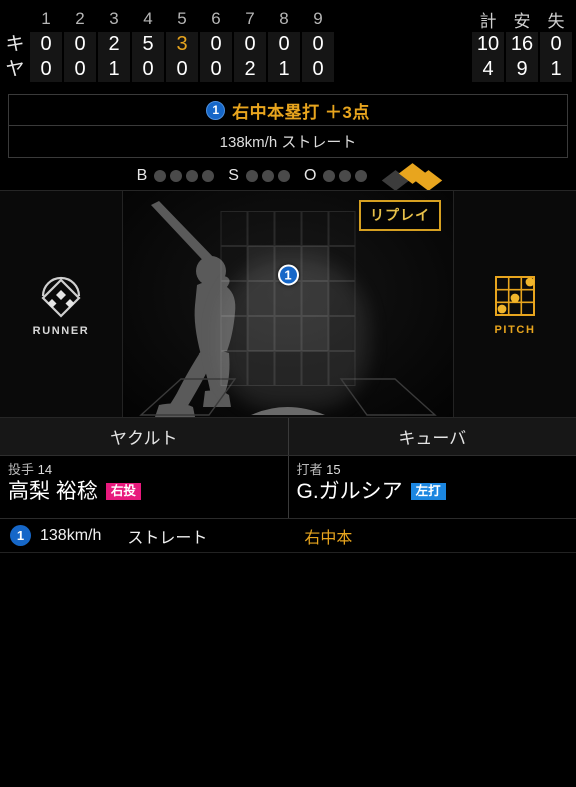  I want to click on batter-role-label: 打者, so click(309, 469).